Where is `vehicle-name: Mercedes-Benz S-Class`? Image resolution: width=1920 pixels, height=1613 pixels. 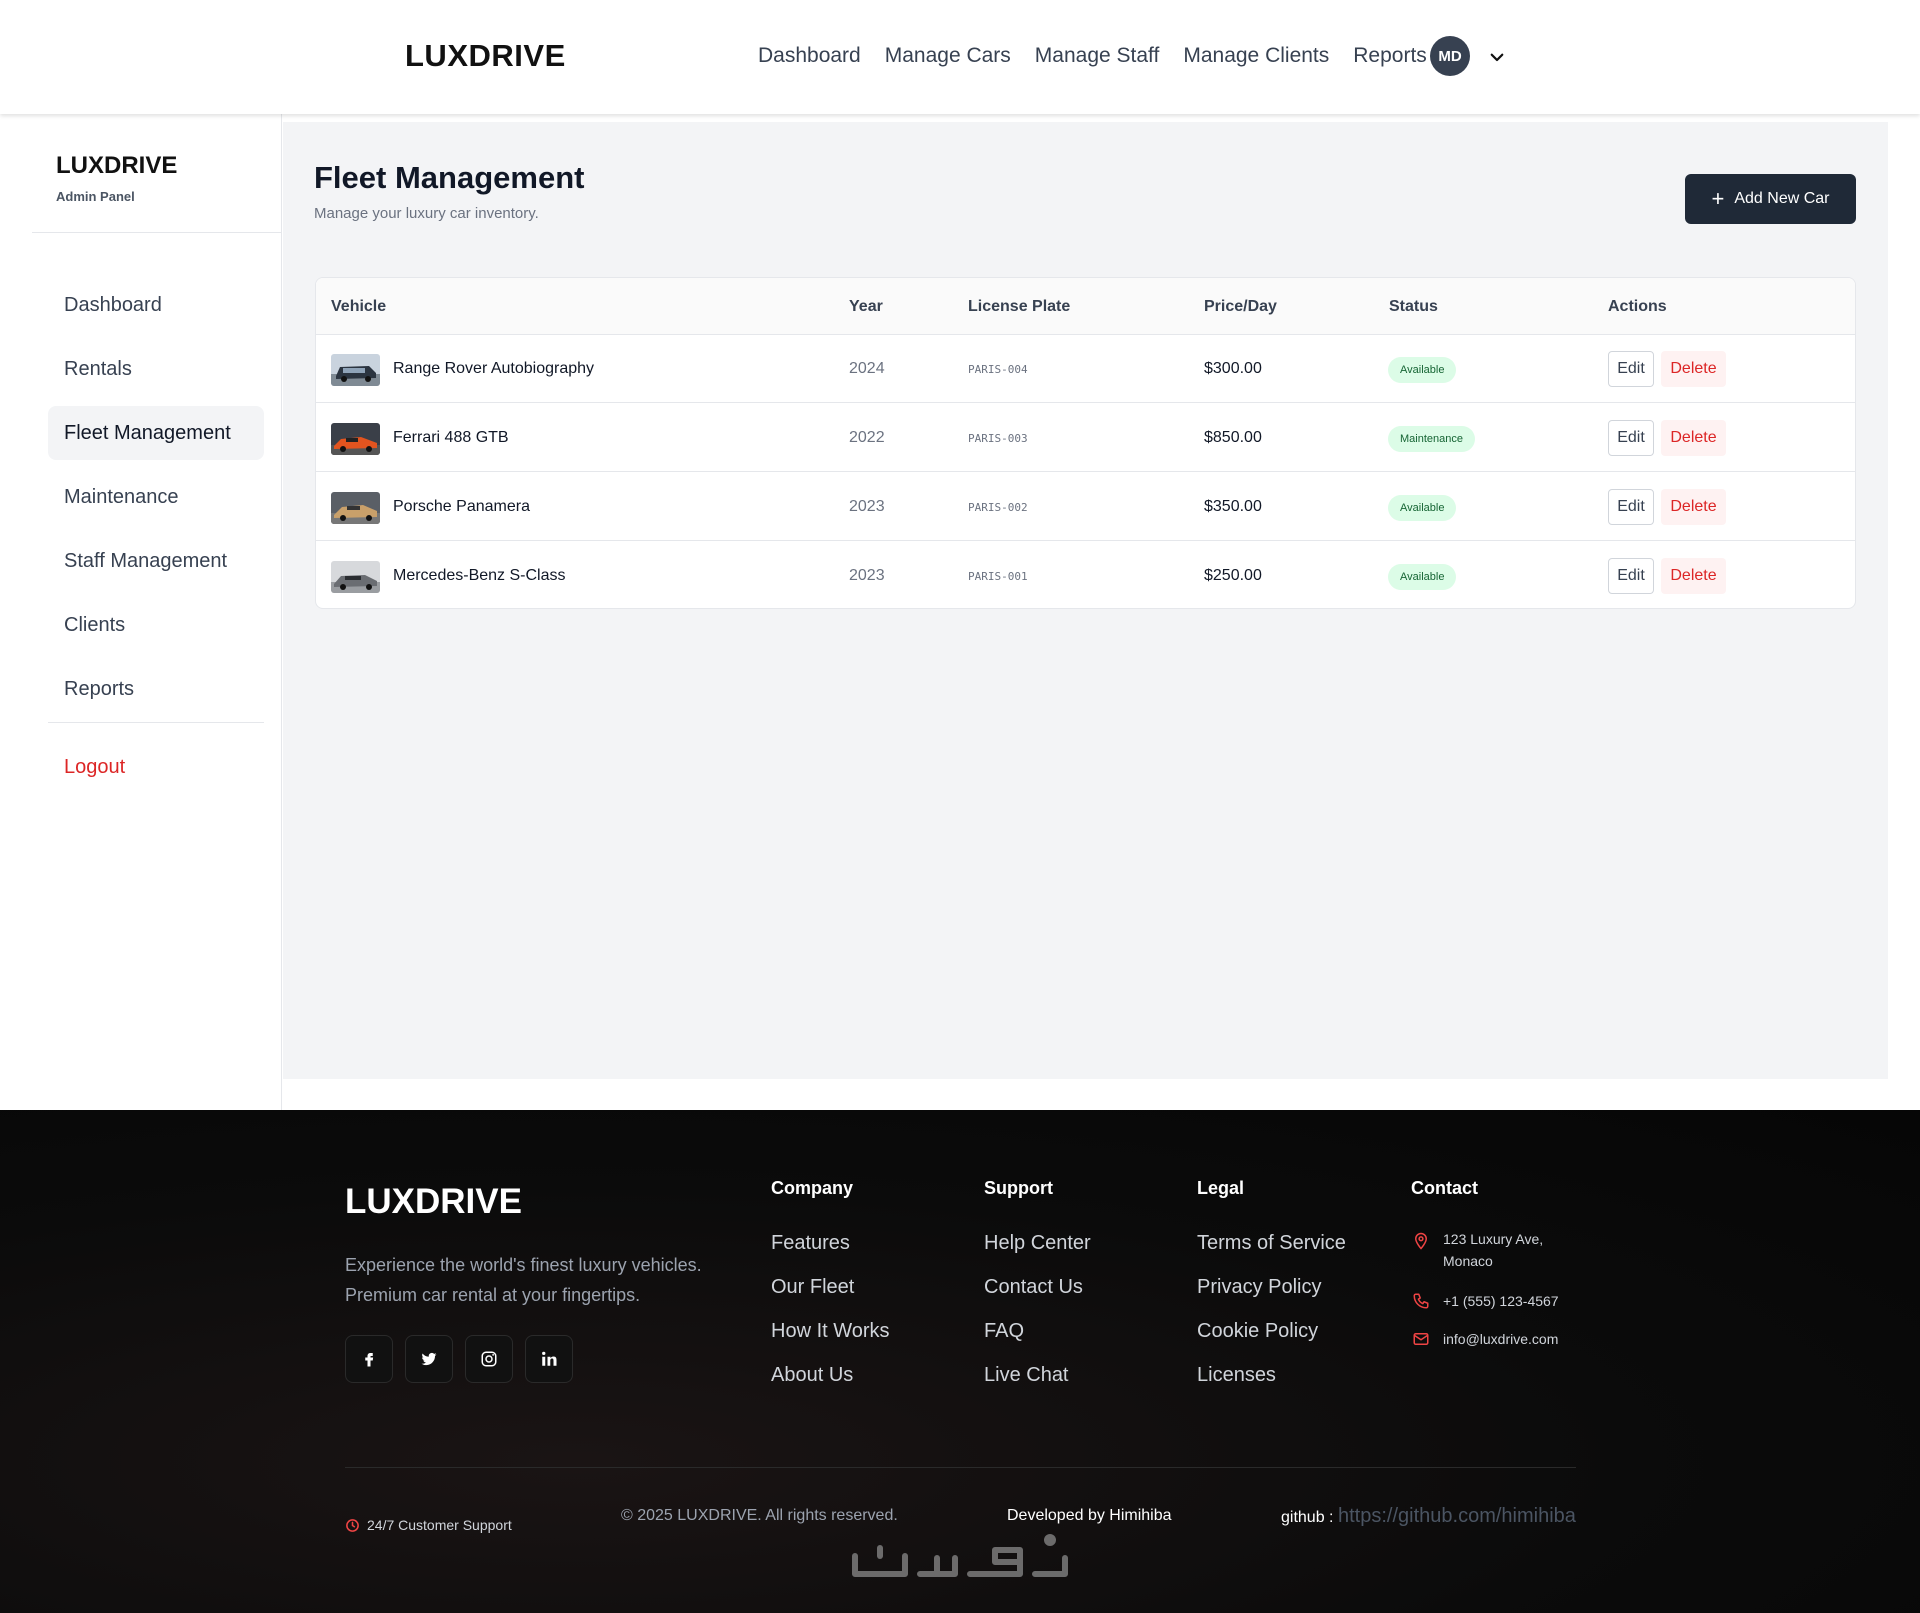
vehicle-name: Mercedes-Benz S-Class is located at coordinates (479, 575).